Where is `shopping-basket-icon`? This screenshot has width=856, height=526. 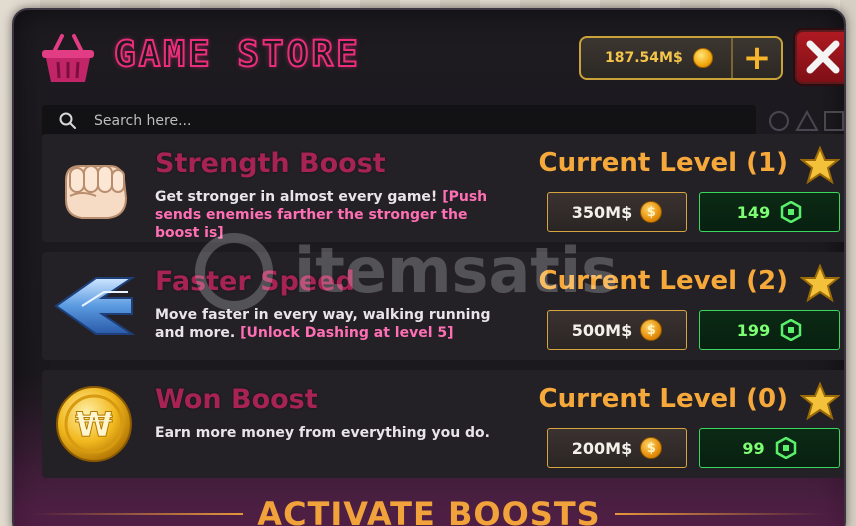 shopping-basket-icon is located at coordinates (68, 58).